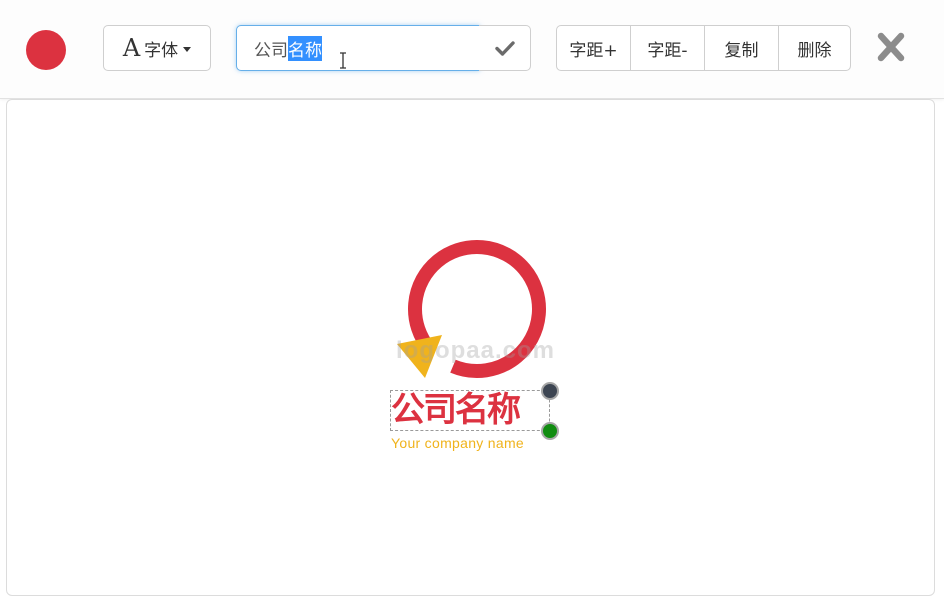 This screenshot has height=603, width=944. I want to click on rotate-handle, so click(550, 391).